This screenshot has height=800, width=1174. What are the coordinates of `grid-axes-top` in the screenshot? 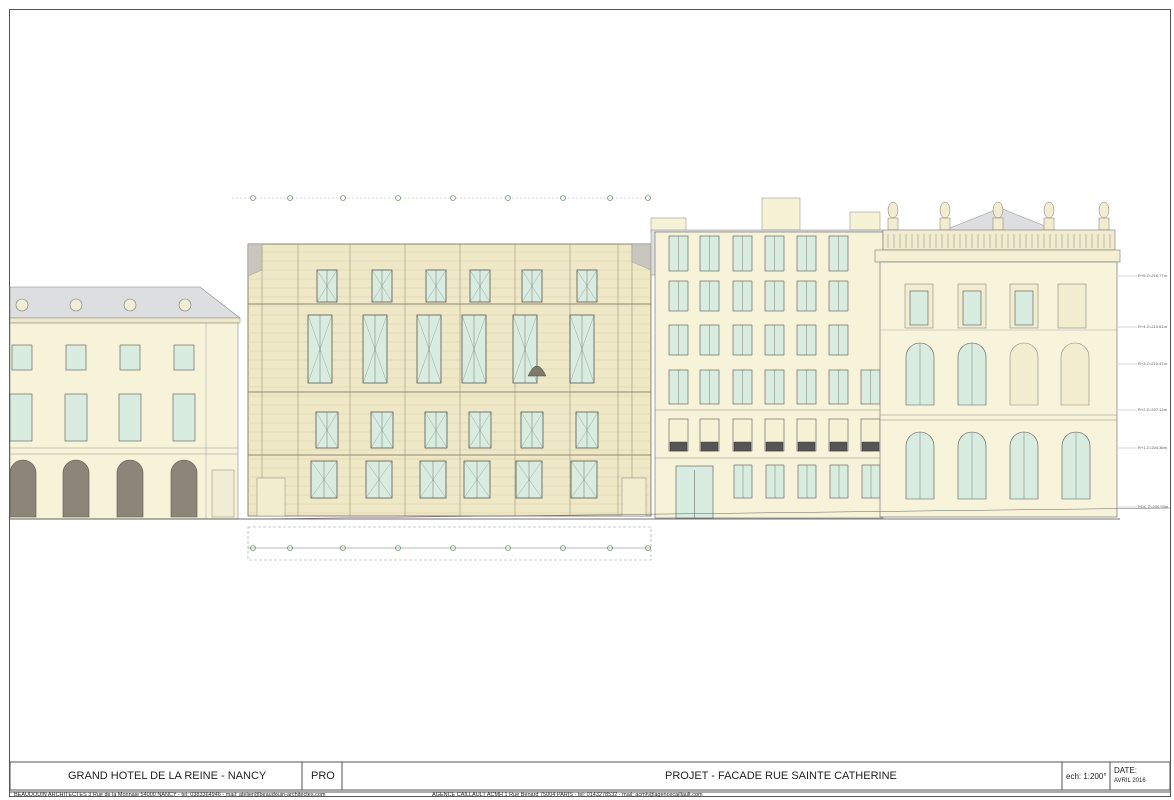 It's located at (441, 198).